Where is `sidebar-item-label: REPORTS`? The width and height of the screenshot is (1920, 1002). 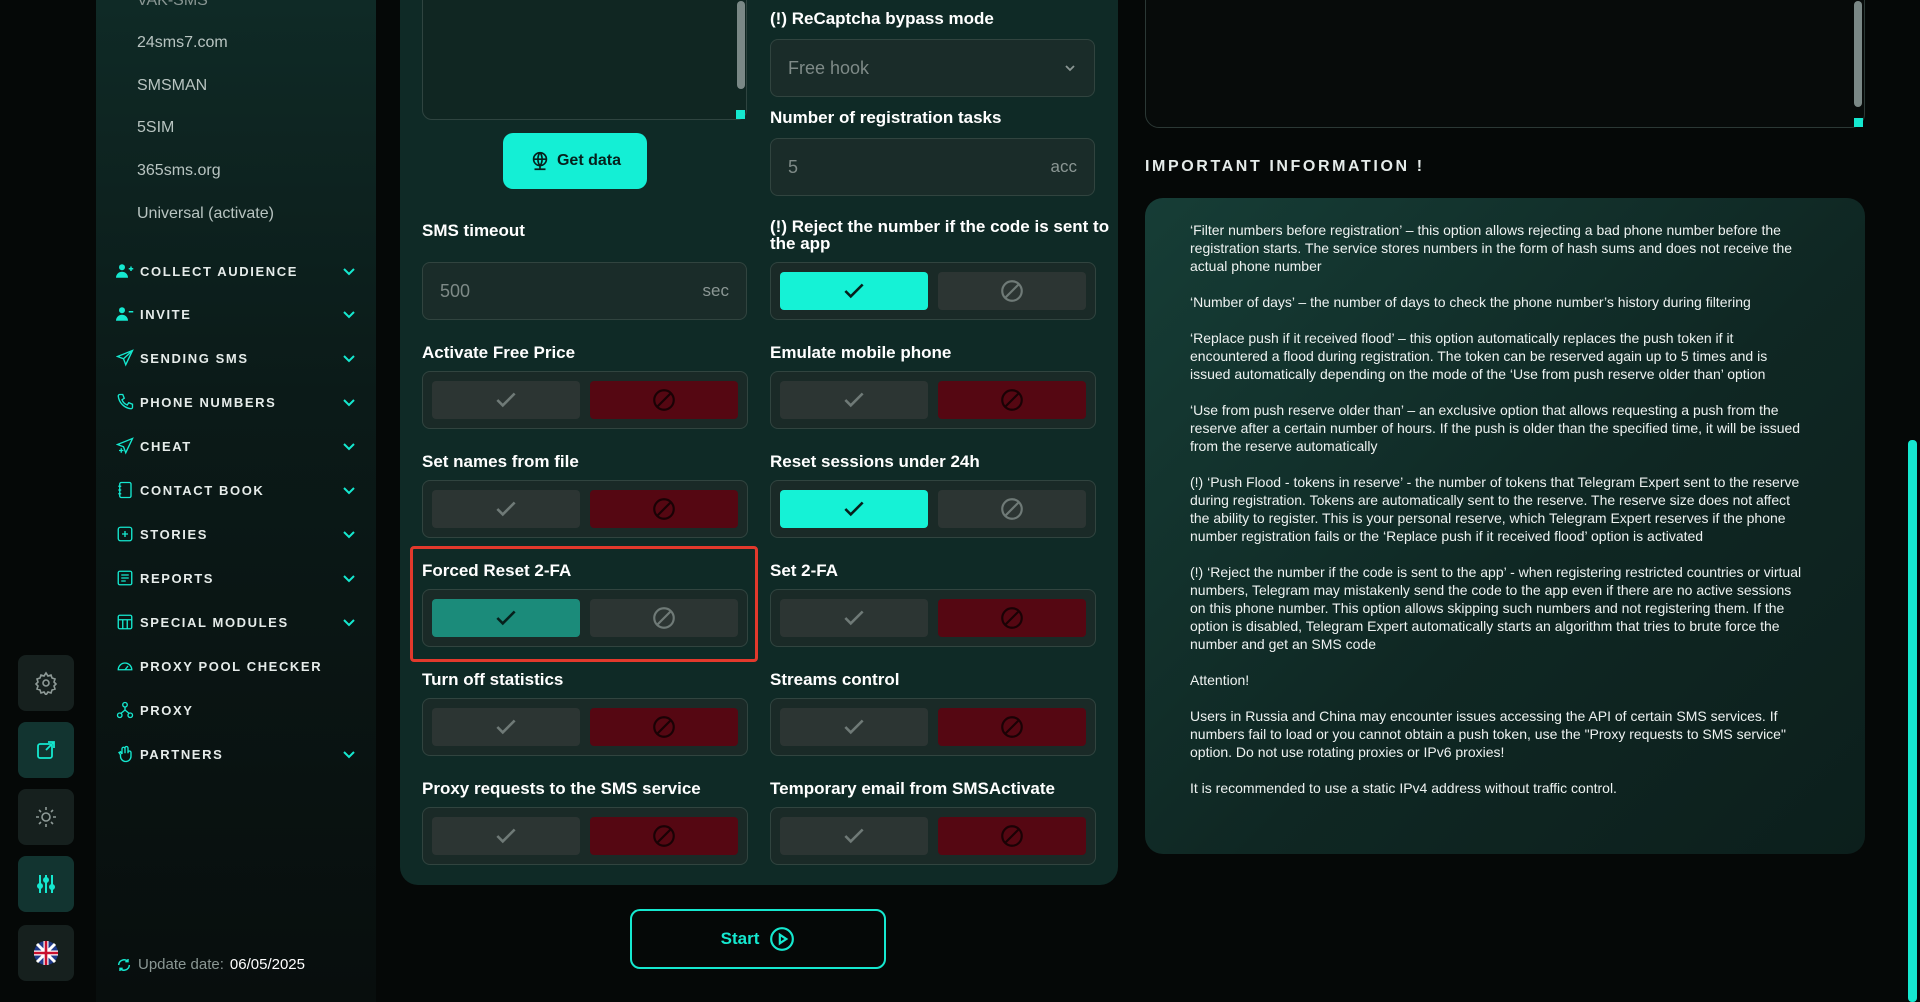
sidebar-item-label: REPORTS is located at coordinates (177, 578).